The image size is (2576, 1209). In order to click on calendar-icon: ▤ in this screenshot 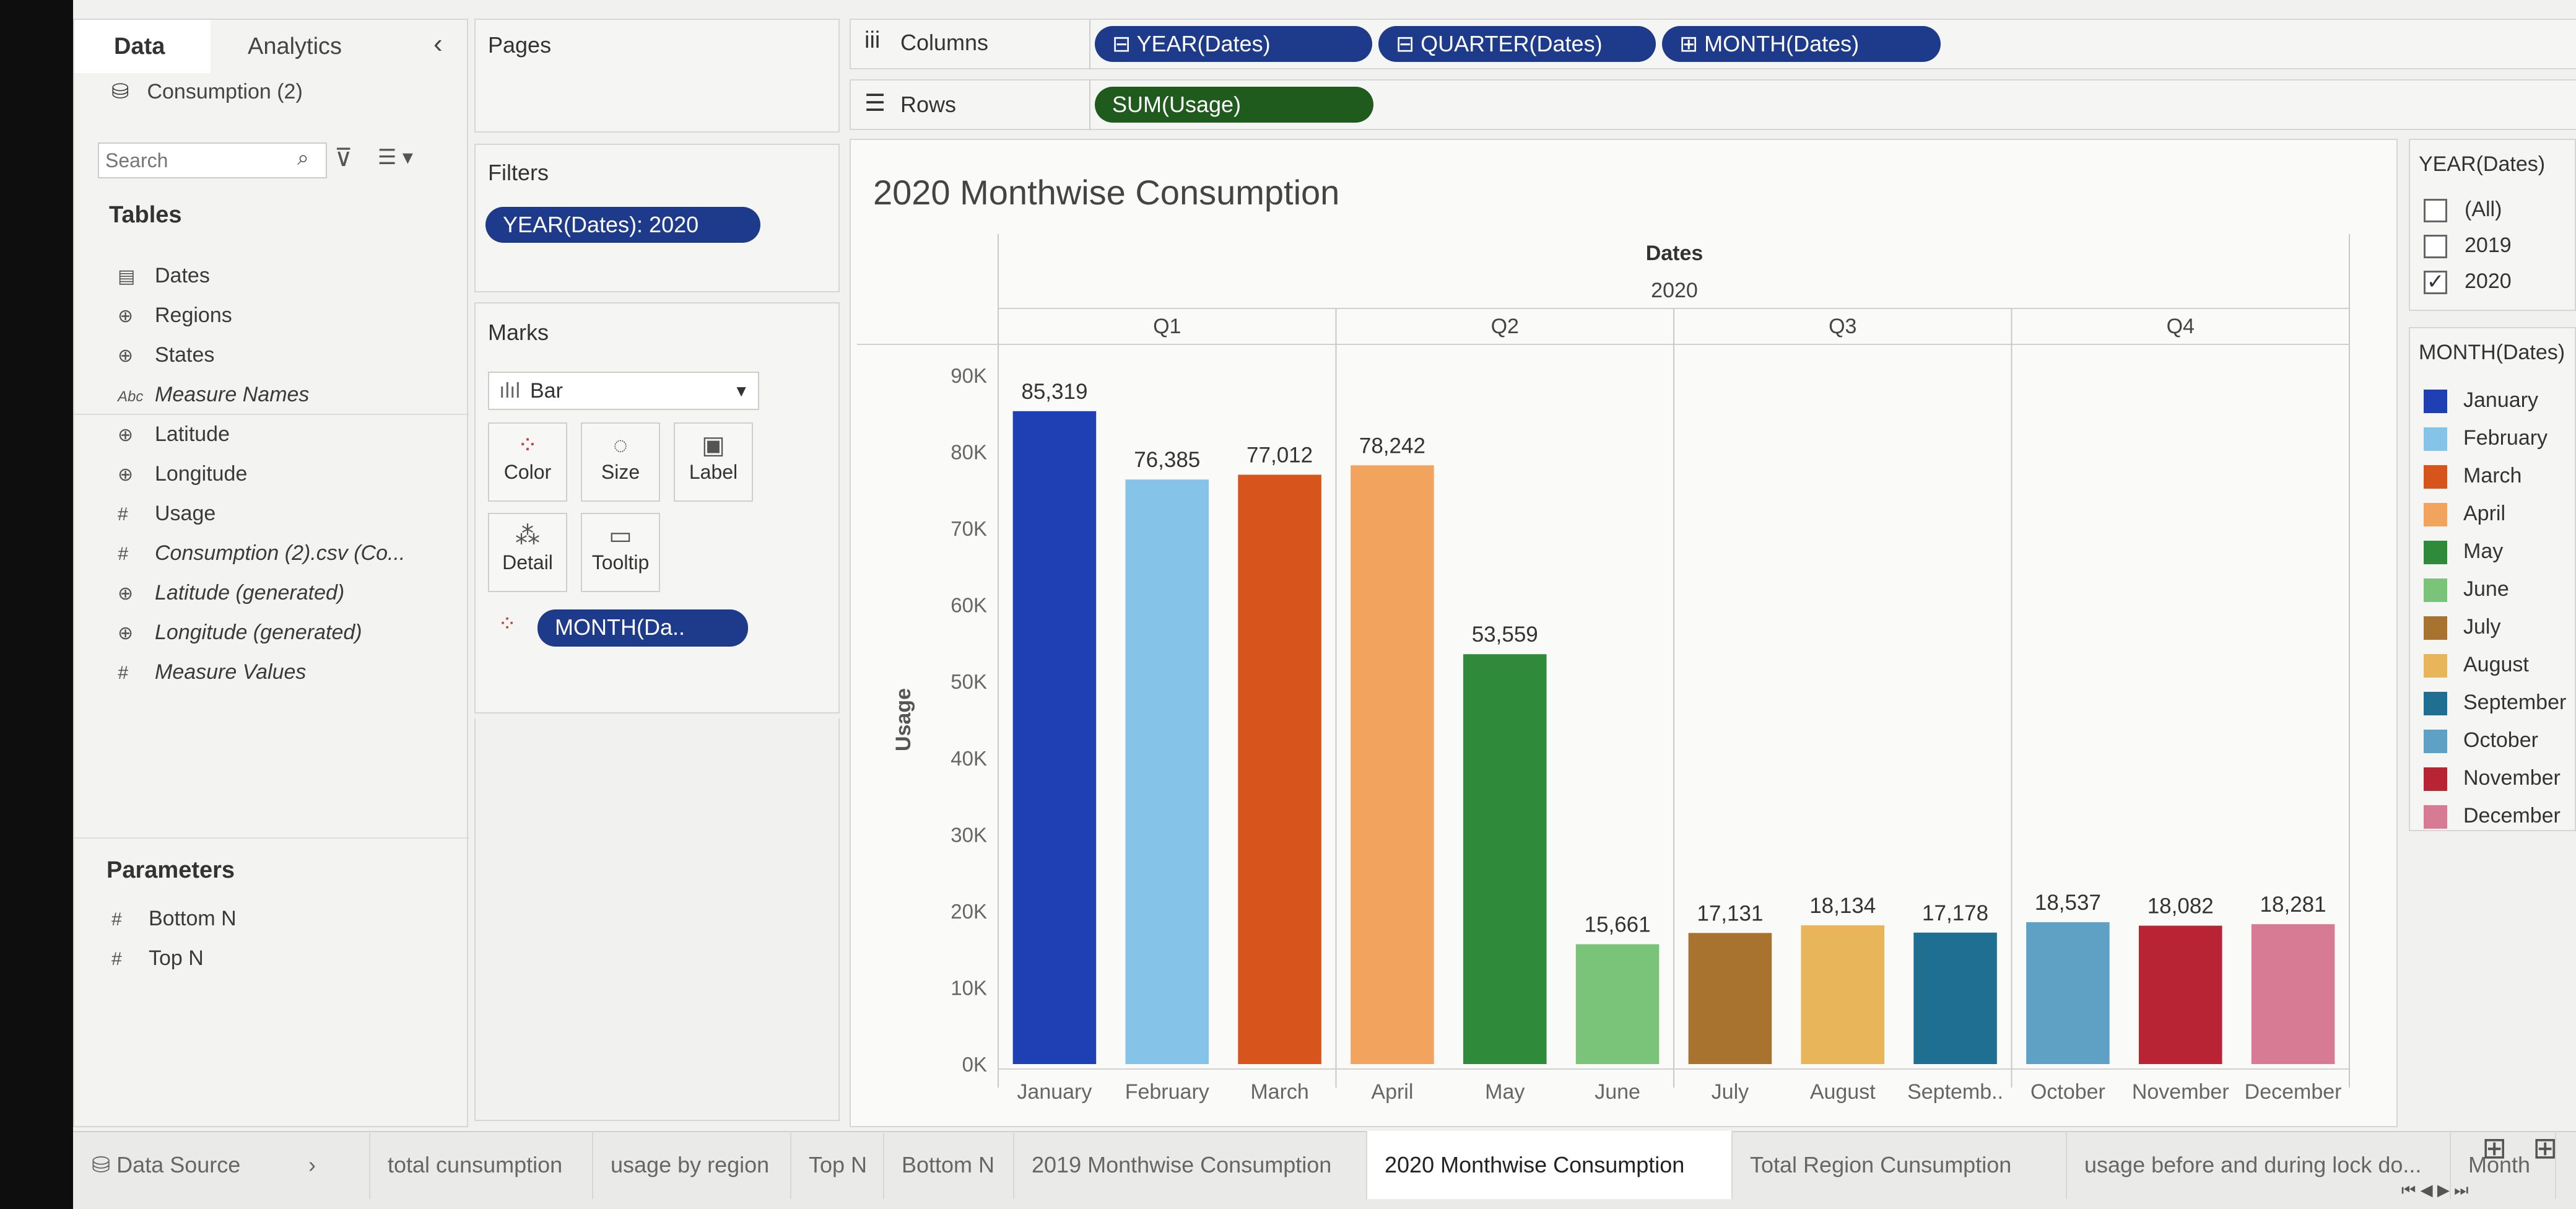, I will do `click(127, 276)`.